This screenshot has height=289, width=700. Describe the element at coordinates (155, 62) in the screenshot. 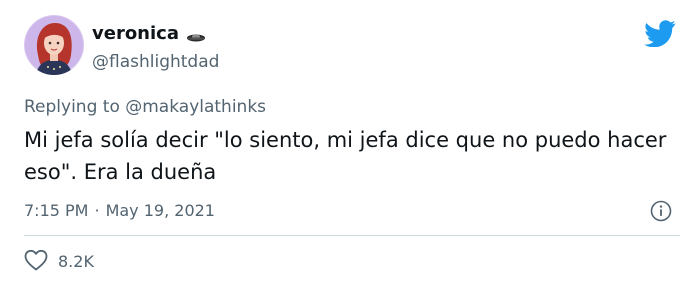

I see `user-handle: @flashlightdad` at that location.